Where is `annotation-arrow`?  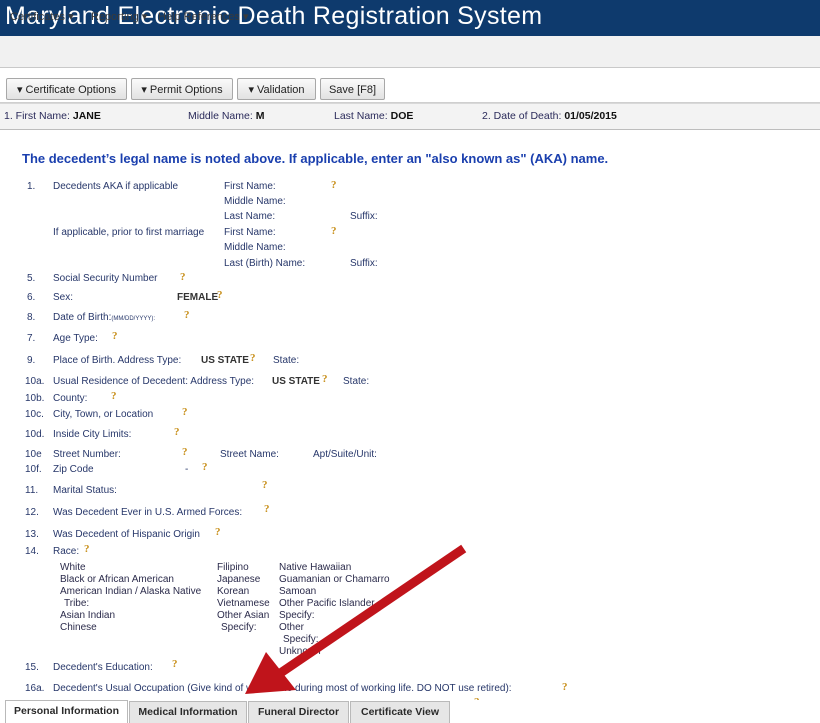
annotation-arrow is located at coordinates (356, 619).